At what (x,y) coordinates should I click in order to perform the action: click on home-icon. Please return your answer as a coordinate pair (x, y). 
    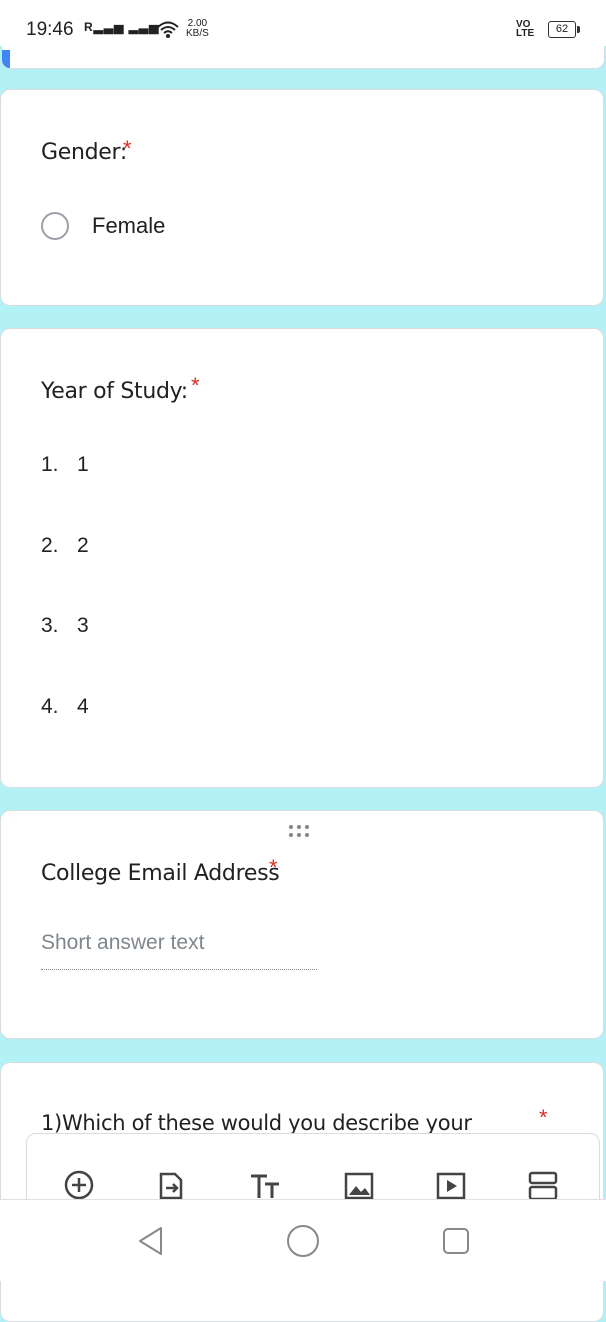
    Looking at the image, I should click on (303, 1241).